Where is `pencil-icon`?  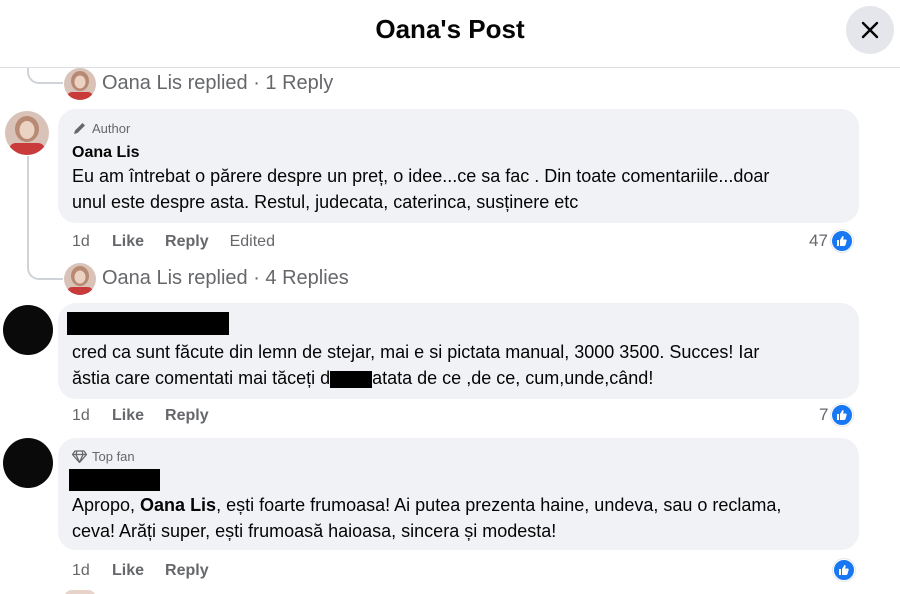 pencil-icon is located at coordinates (79, 128).